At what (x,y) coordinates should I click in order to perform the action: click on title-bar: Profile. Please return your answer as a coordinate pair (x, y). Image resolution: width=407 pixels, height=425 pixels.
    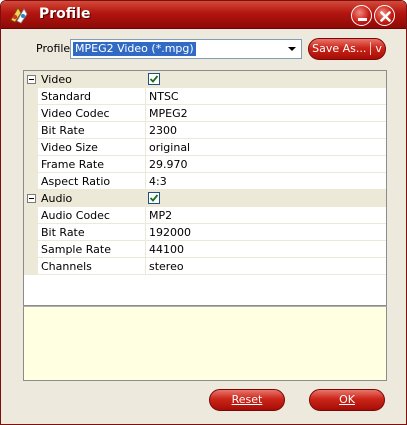
    Looking at the image, I should click on (203, 15).